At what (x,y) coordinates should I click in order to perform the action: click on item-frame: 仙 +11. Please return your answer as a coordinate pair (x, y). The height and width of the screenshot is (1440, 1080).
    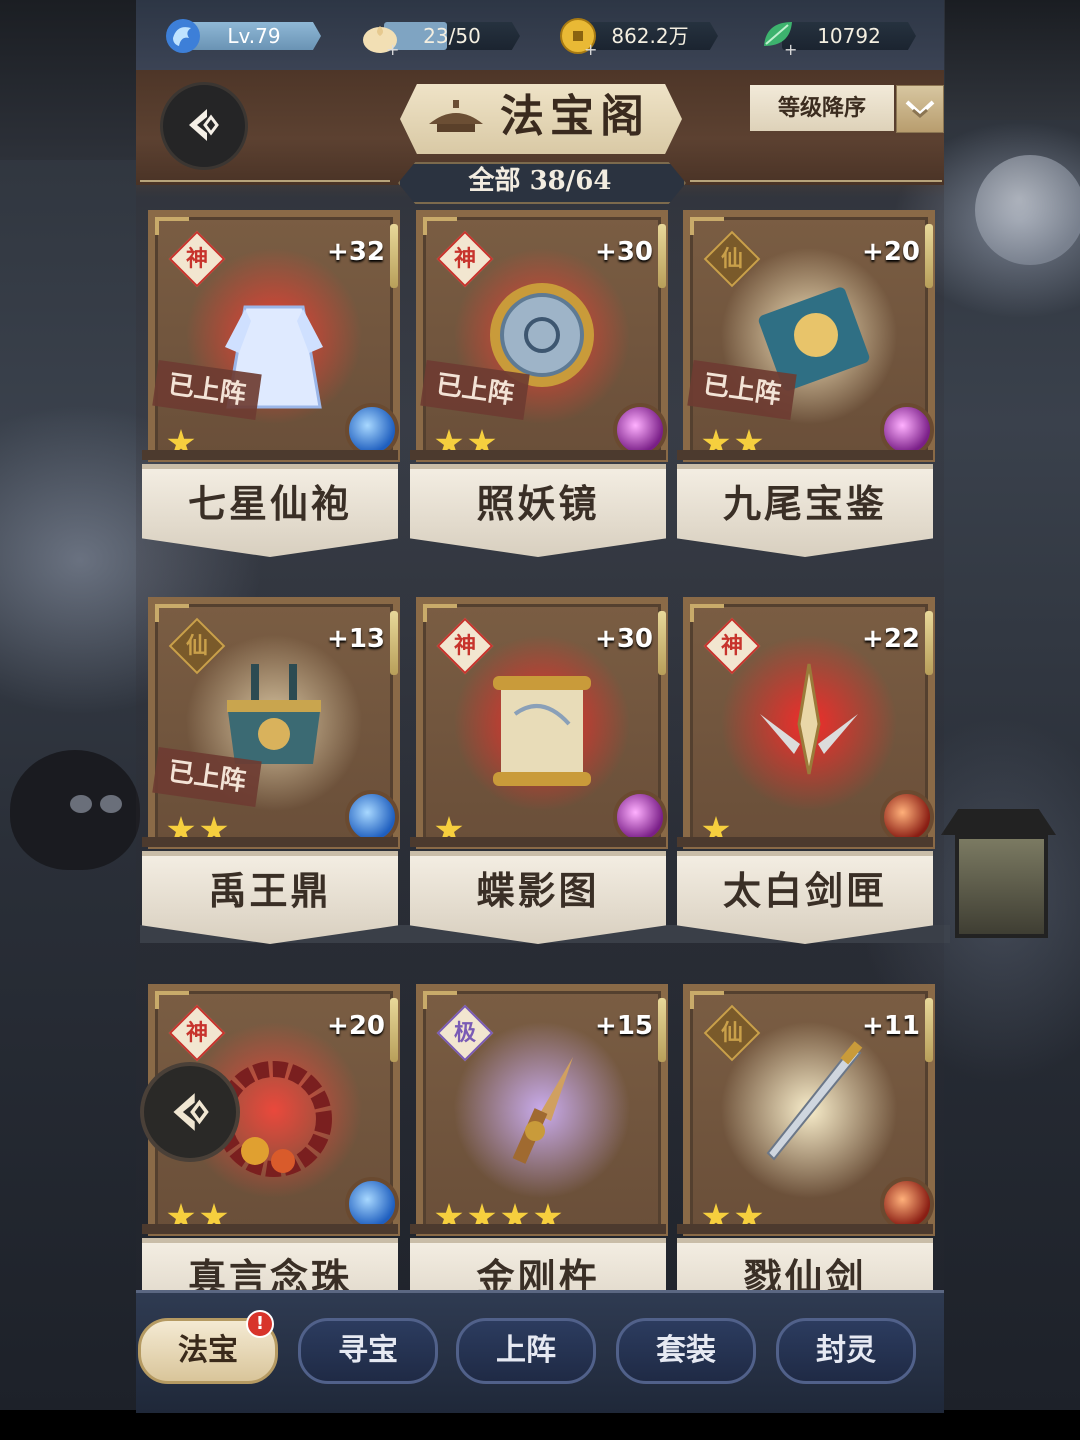
    Looking at the image, I should click on (809, 1110).